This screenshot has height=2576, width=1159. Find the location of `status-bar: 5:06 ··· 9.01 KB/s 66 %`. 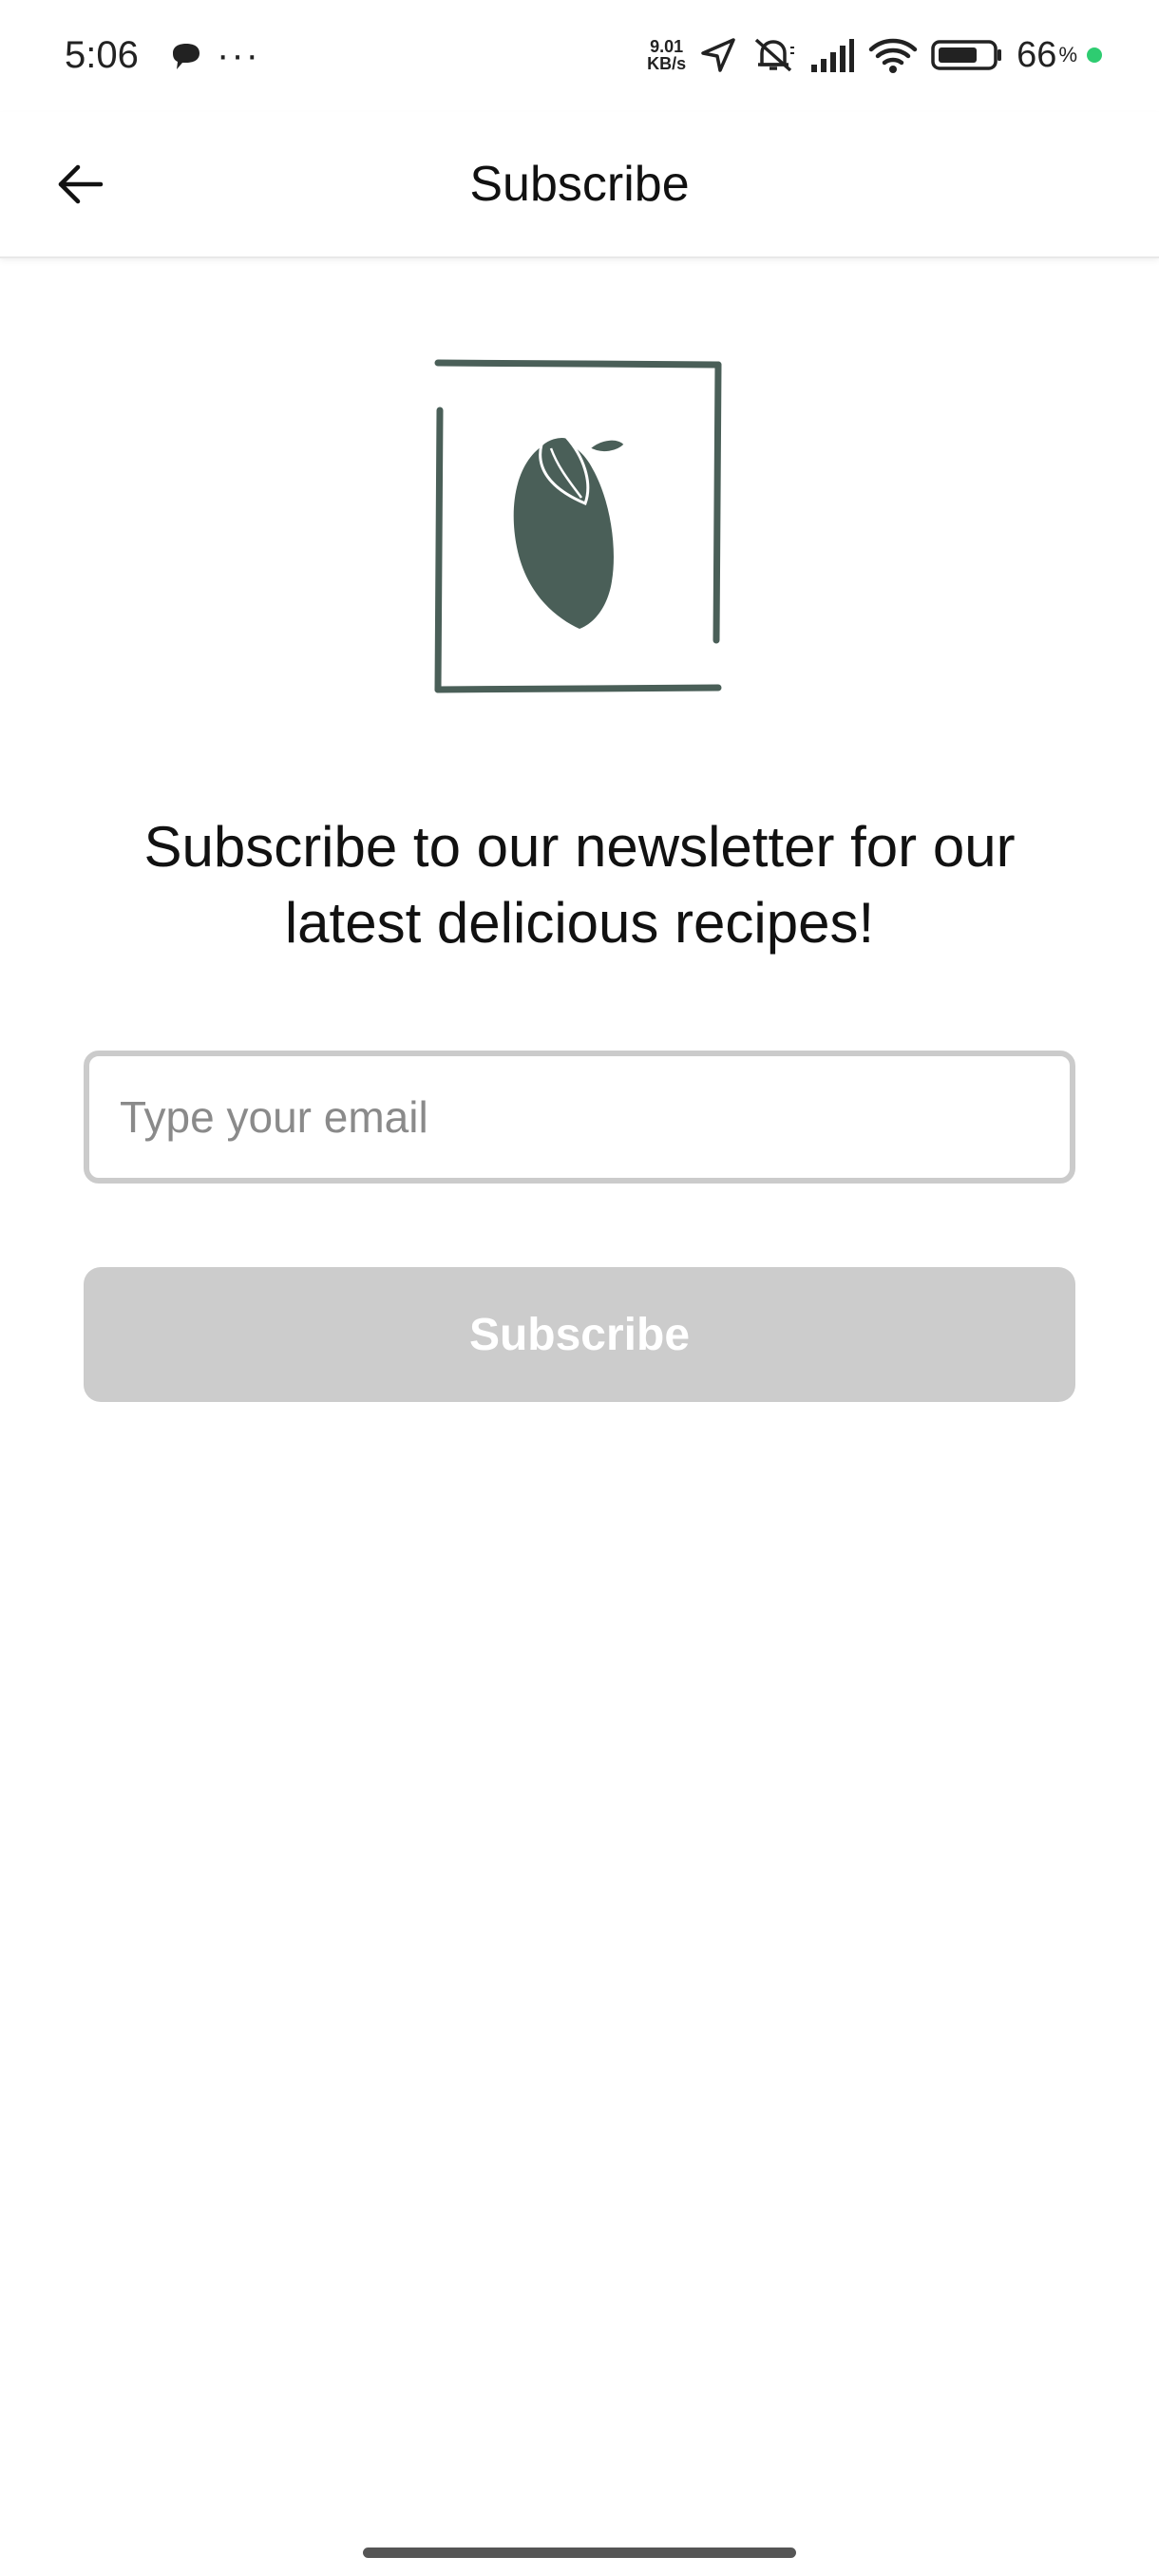

status-bar: 5:06 ··· 9.01 KB/s 66 % is located at coordinates (579, 56).